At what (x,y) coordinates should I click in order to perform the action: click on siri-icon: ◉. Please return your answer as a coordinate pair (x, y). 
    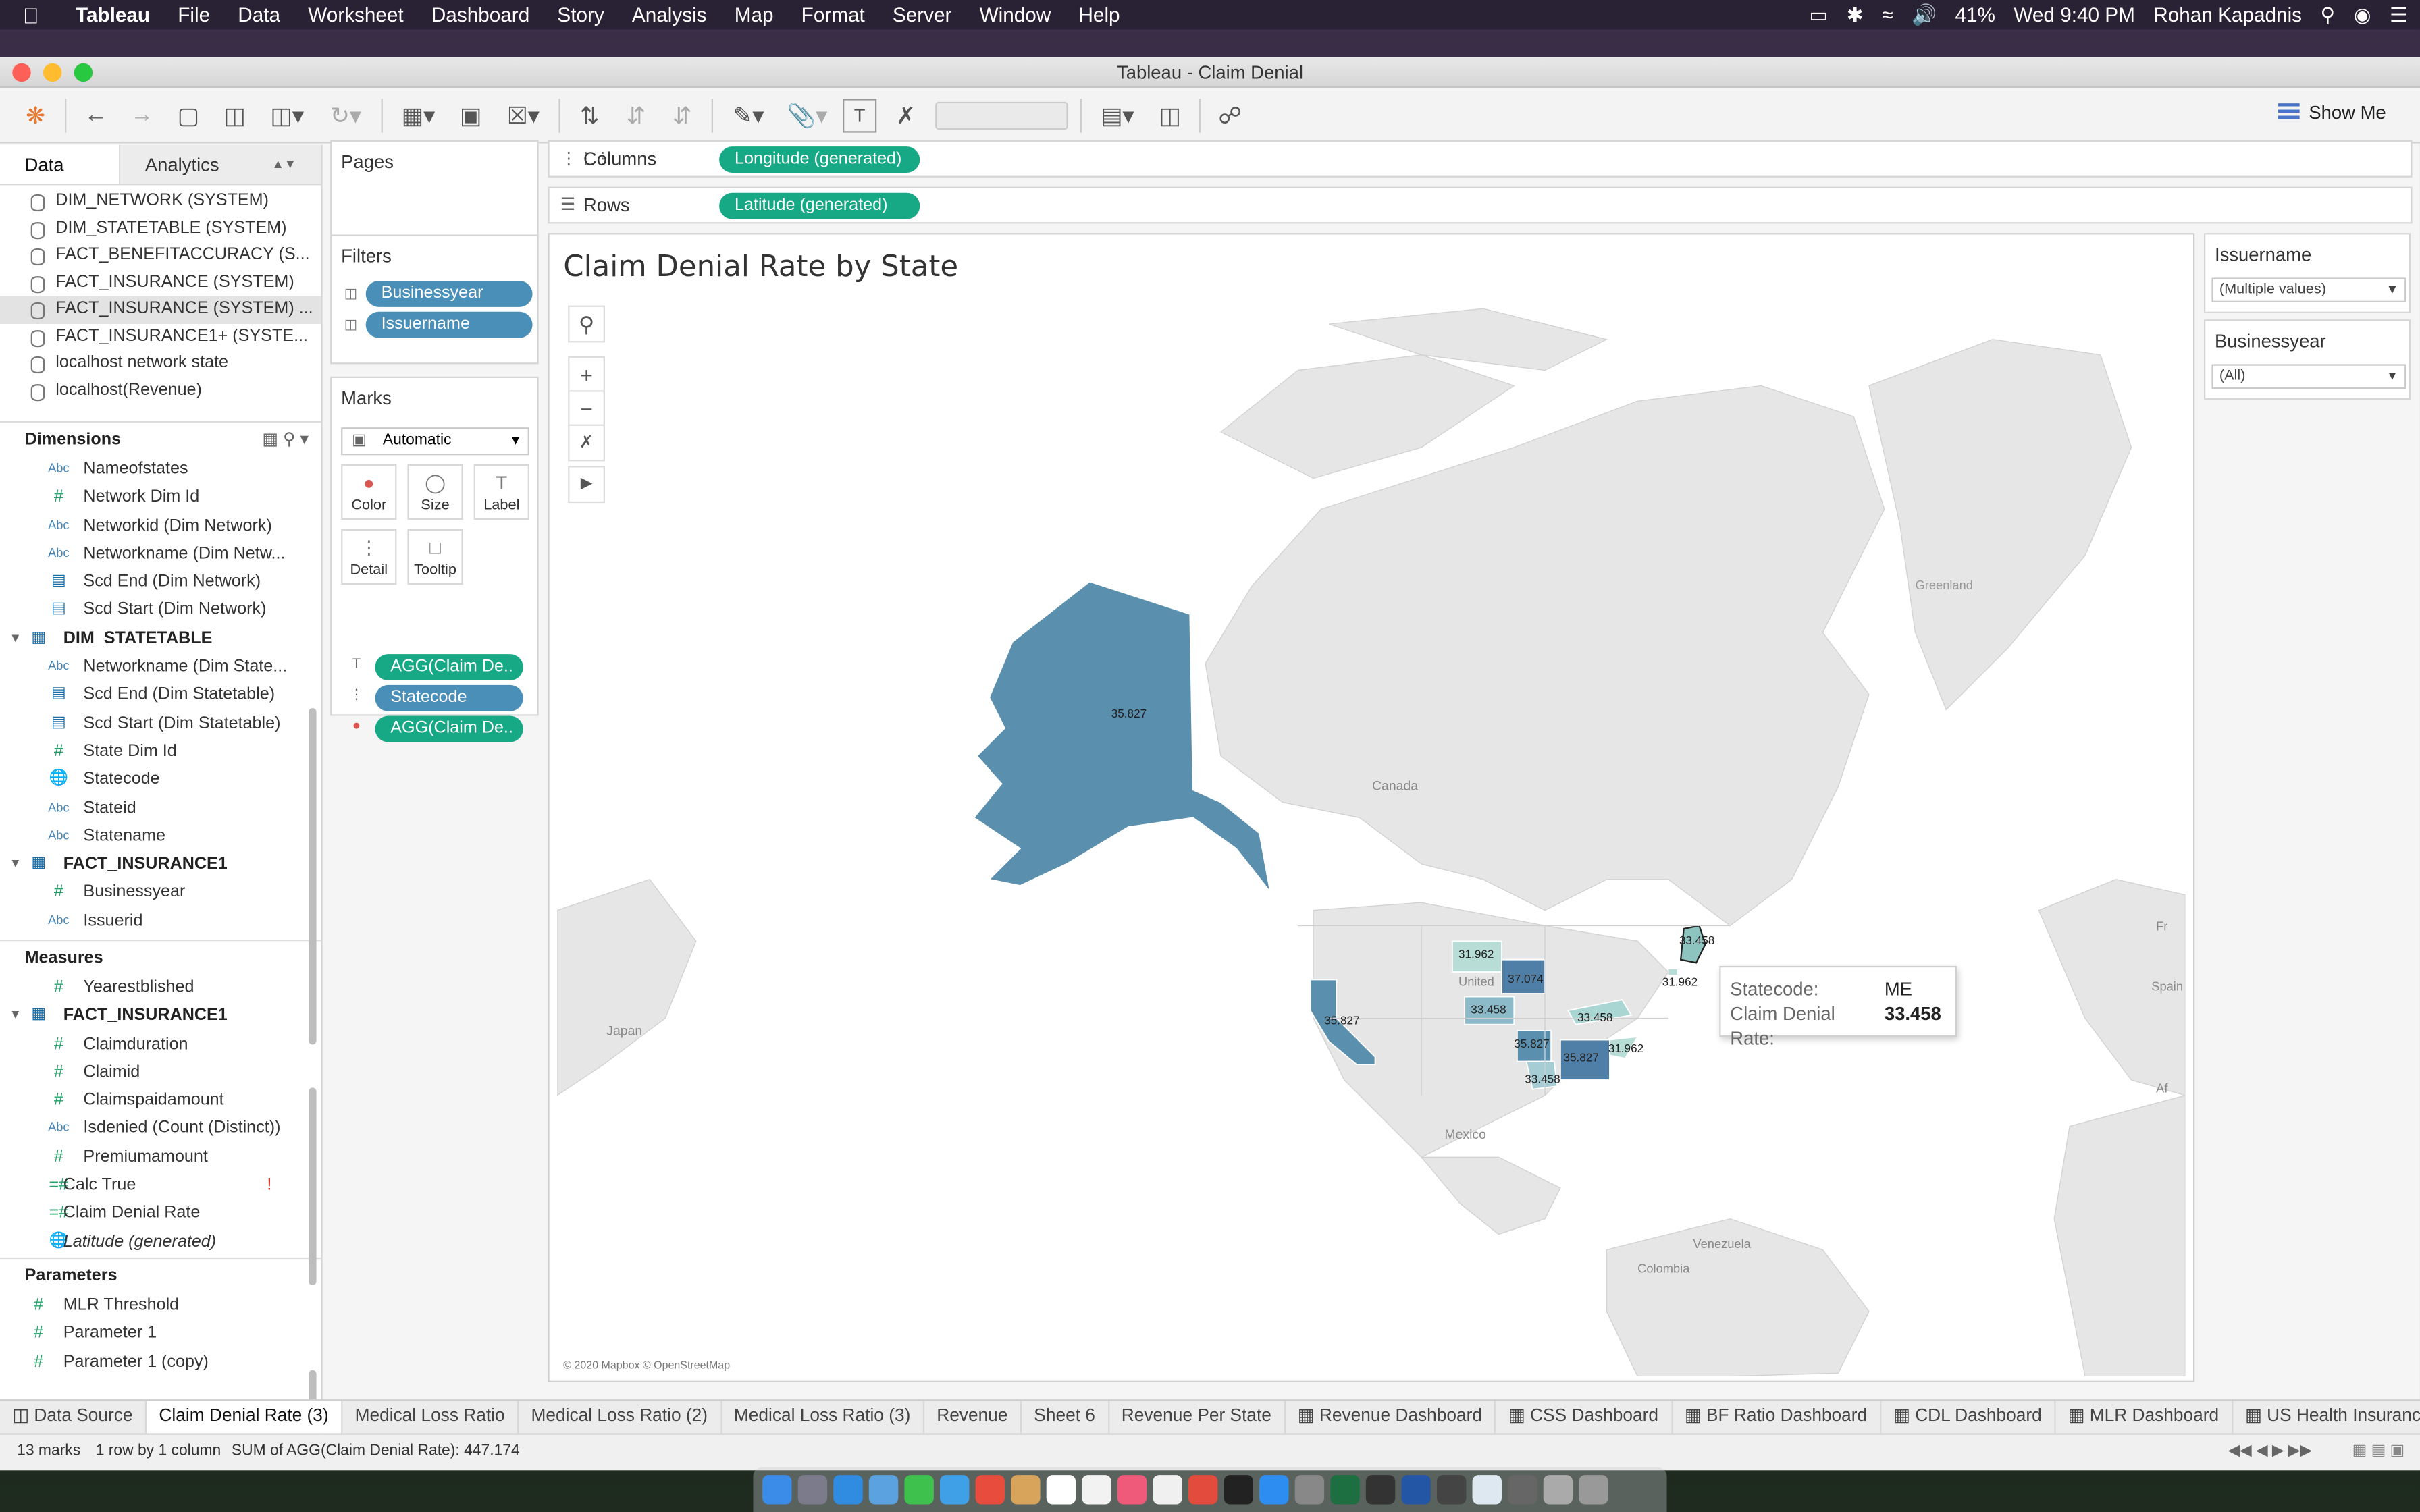
    Looking at the image, I should click on (2362, 14).